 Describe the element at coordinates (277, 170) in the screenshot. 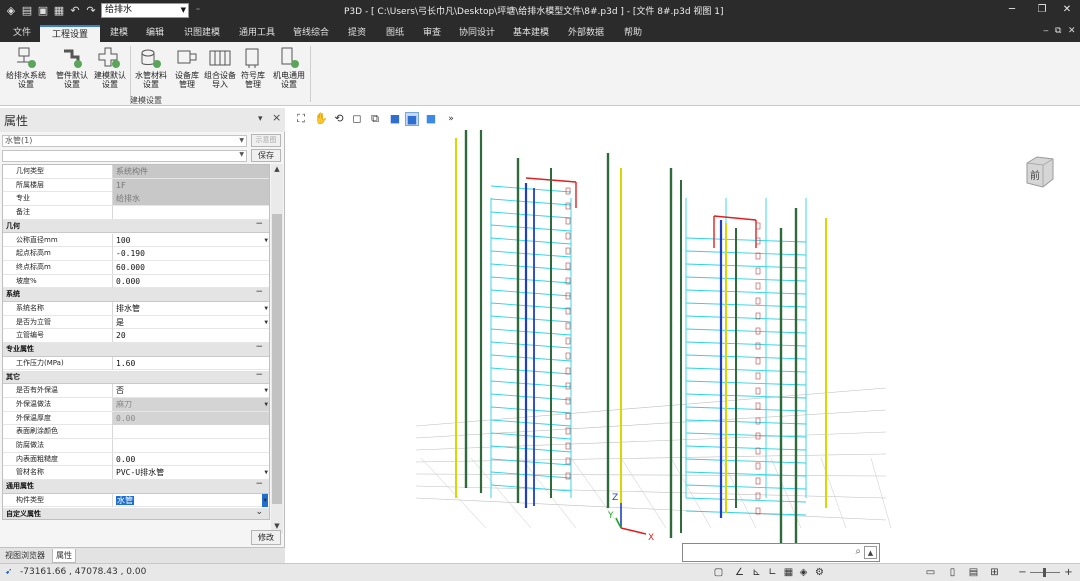

I see `scroll-up-icon: ▲` at that location.